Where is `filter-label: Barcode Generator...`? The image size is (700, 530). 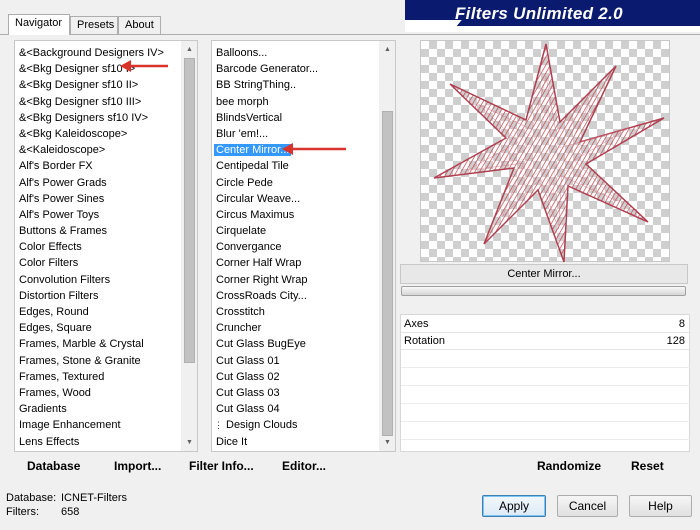 filter-label: Barcode Generator... is located at coordinates (267, 69).